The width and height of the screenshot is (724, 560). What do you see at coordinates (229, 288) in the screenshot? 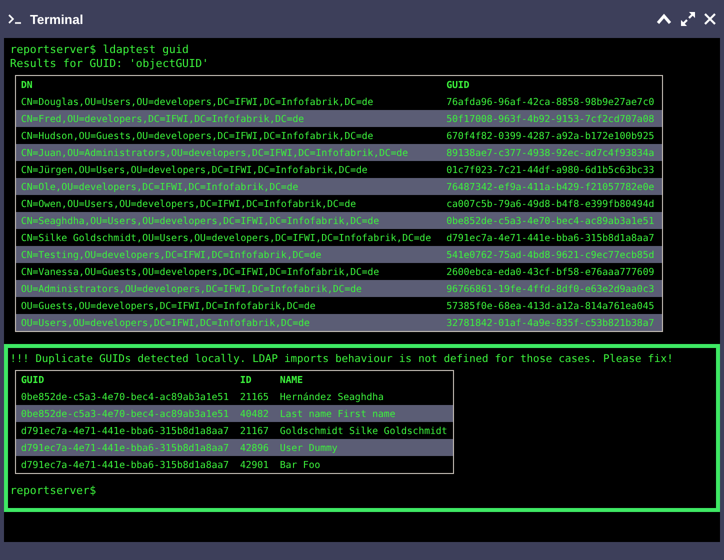
I see `table-cell: OU=Administrators,OU=developers,DC=IFWI,DC=Infofabrik,DC=de` at bounding box center [229, 288].